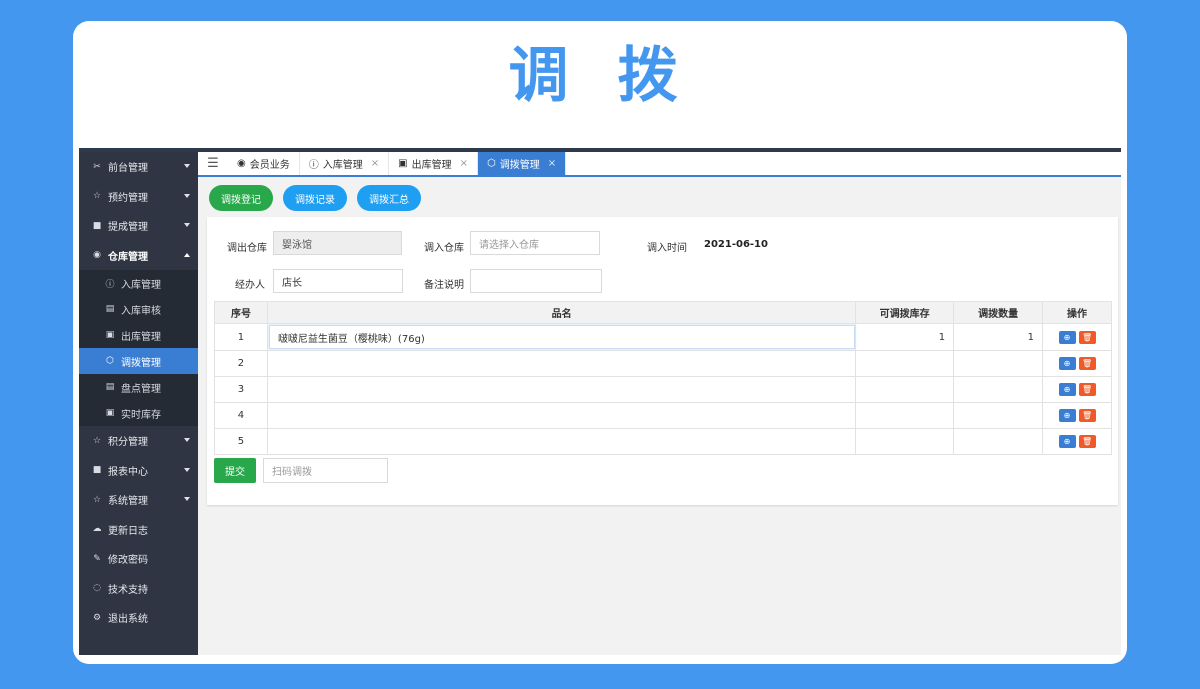 This screenshot has height=689, width=1200. What do you see at coordinates (250, 285) in the screenshot?
I see `handler-label: 经办人` at bounding box center [250, 285].